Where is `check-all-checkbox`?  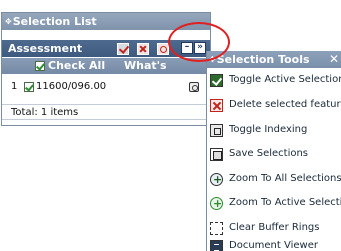 check-all-checkbox is located at coordinates (40, 66).